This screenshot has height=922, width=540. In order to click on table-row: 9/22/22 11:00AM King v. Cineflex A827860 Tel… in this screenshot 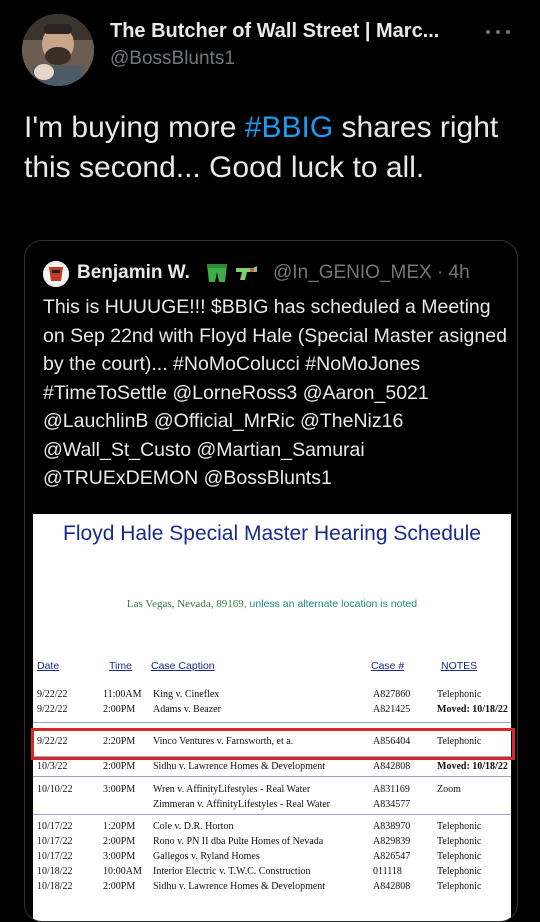, I will do `click(272, 696)`.